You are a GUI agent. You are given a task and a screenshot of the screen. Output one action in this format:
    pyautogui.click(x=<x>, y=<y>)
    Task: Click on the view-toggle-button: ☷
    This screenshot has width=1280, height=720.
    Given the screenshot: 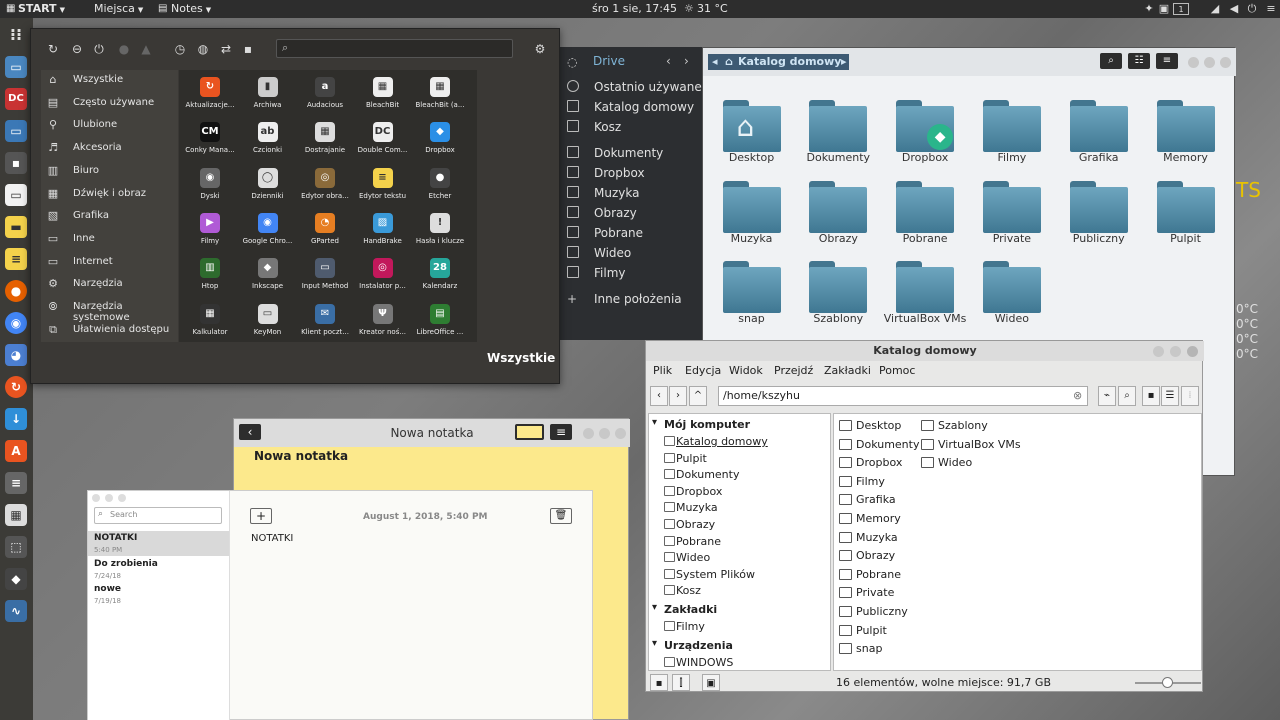 What is the action you would take?
    pyautogui.click(x=1139, y=61)
    